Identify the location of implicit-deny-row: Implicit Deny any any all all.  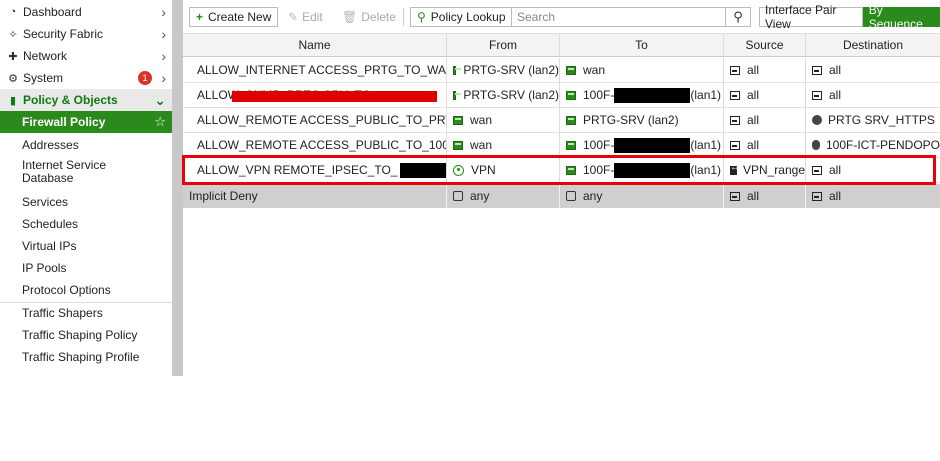
(561, 196).